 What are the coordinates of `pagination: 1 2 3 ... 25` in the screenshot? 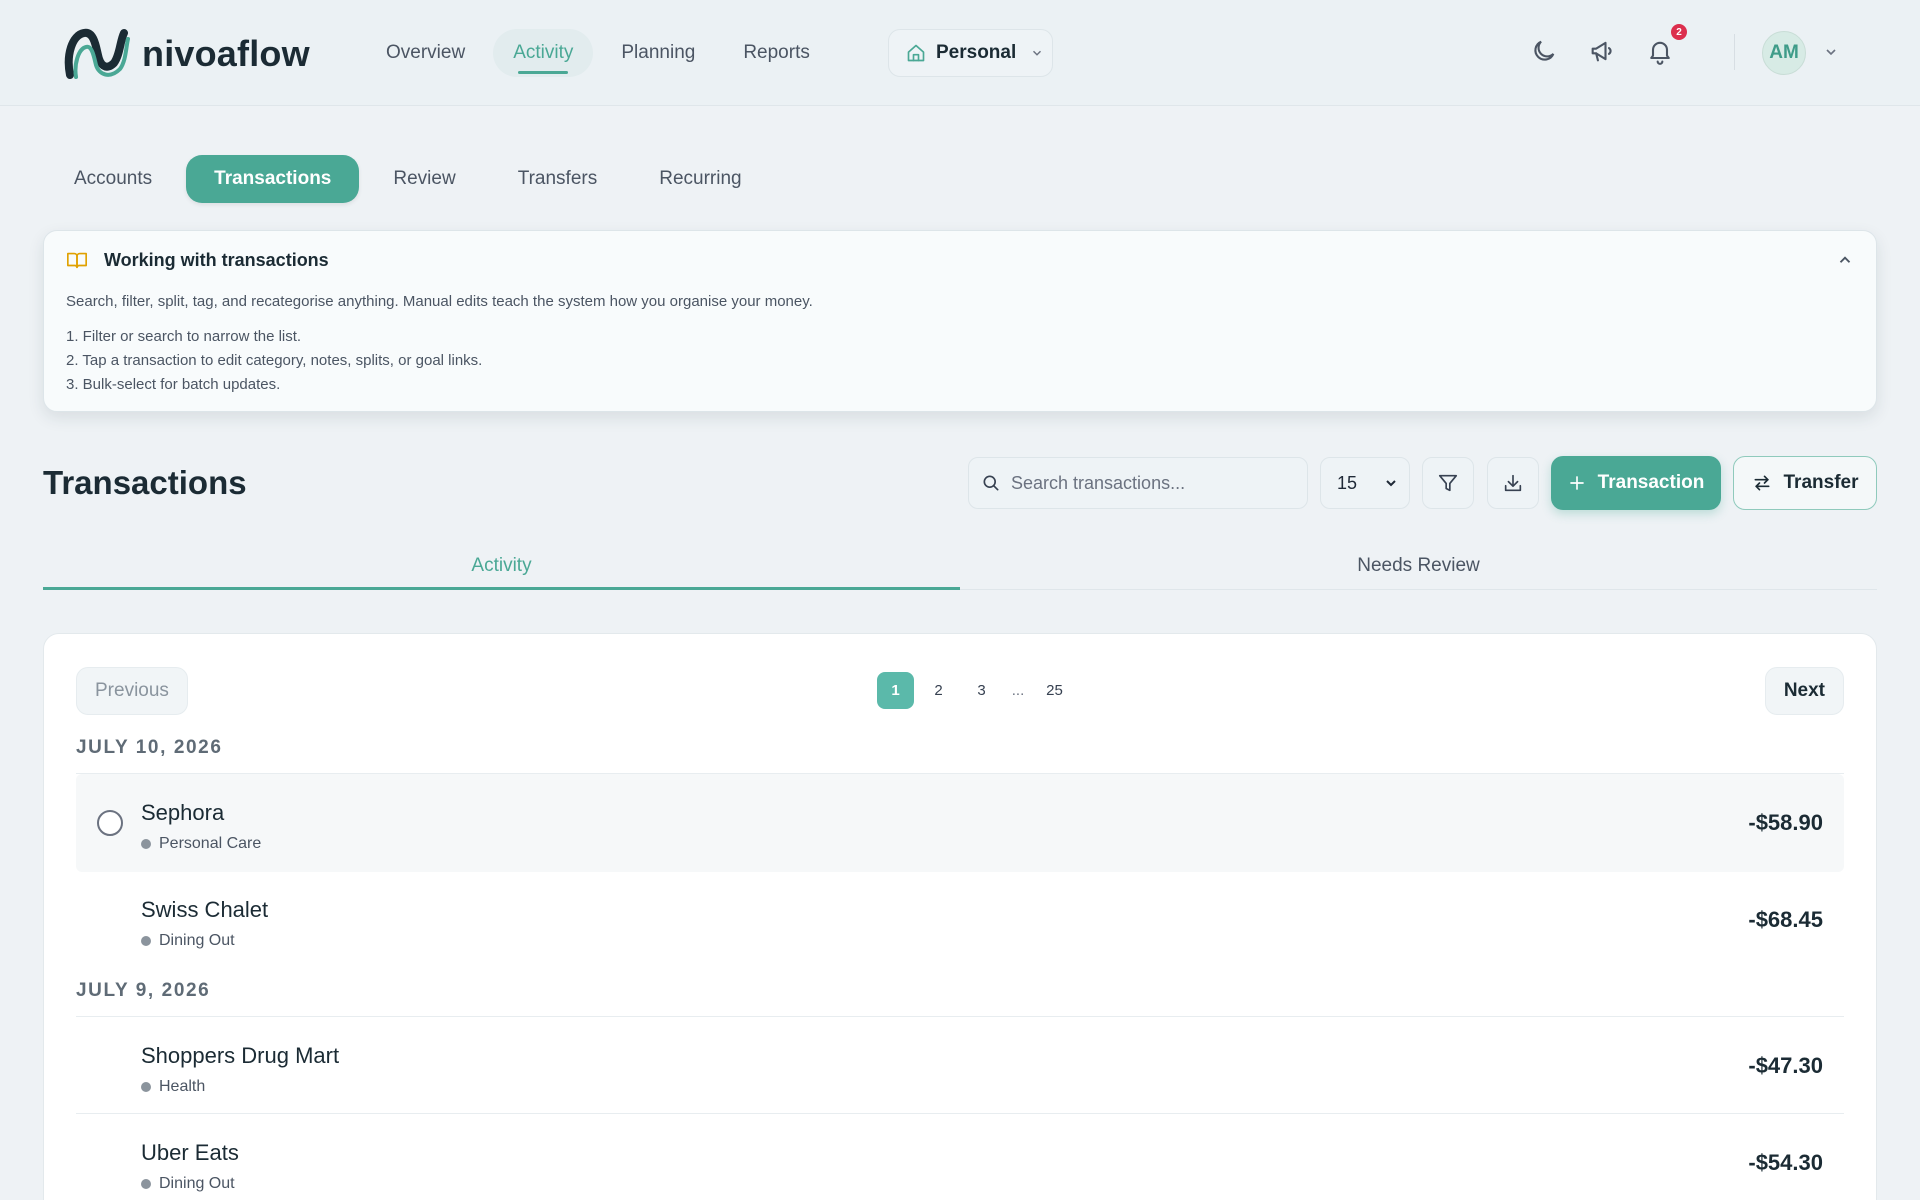 It's located at (975, 690).